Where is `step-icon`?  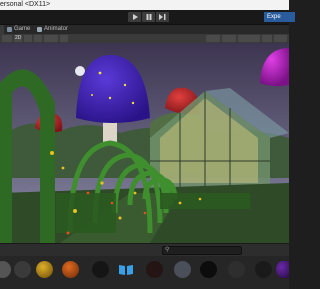
step-icon is located at coordinates (162, 17).